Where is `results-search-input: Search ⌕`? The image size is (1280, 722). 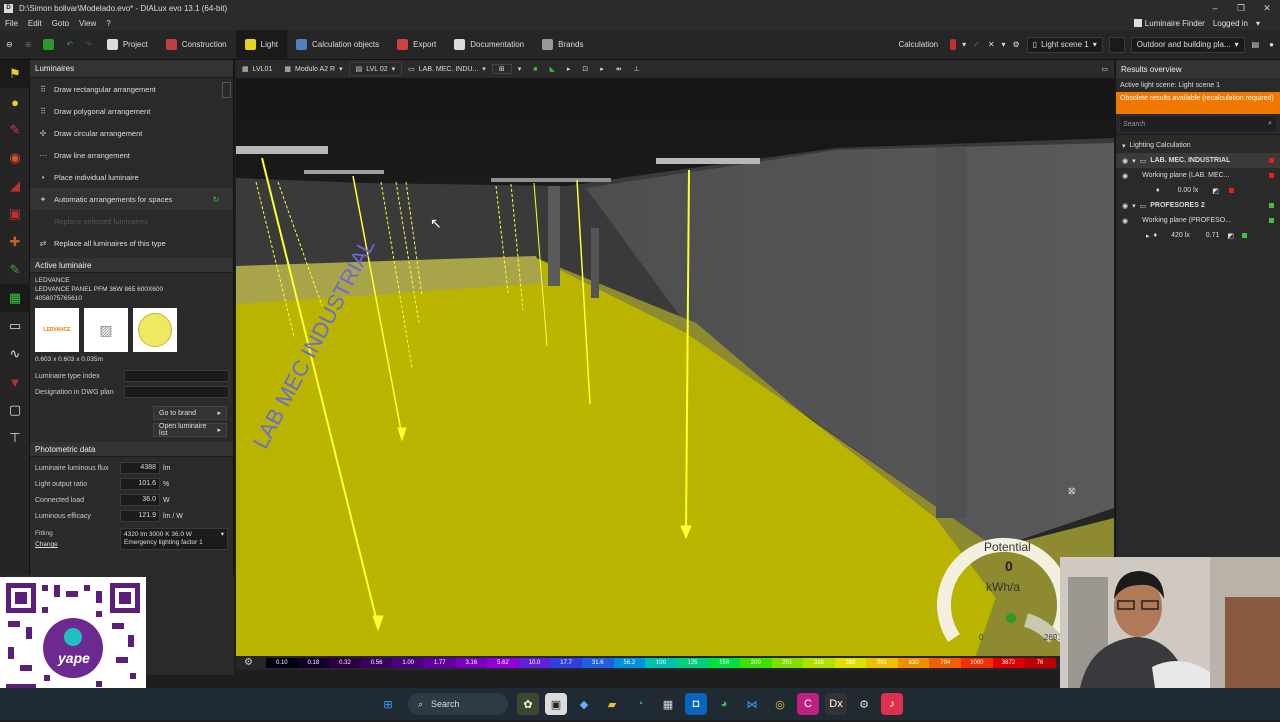 results-search-input: Search ⌕ is located at coordinates (1198, 124).